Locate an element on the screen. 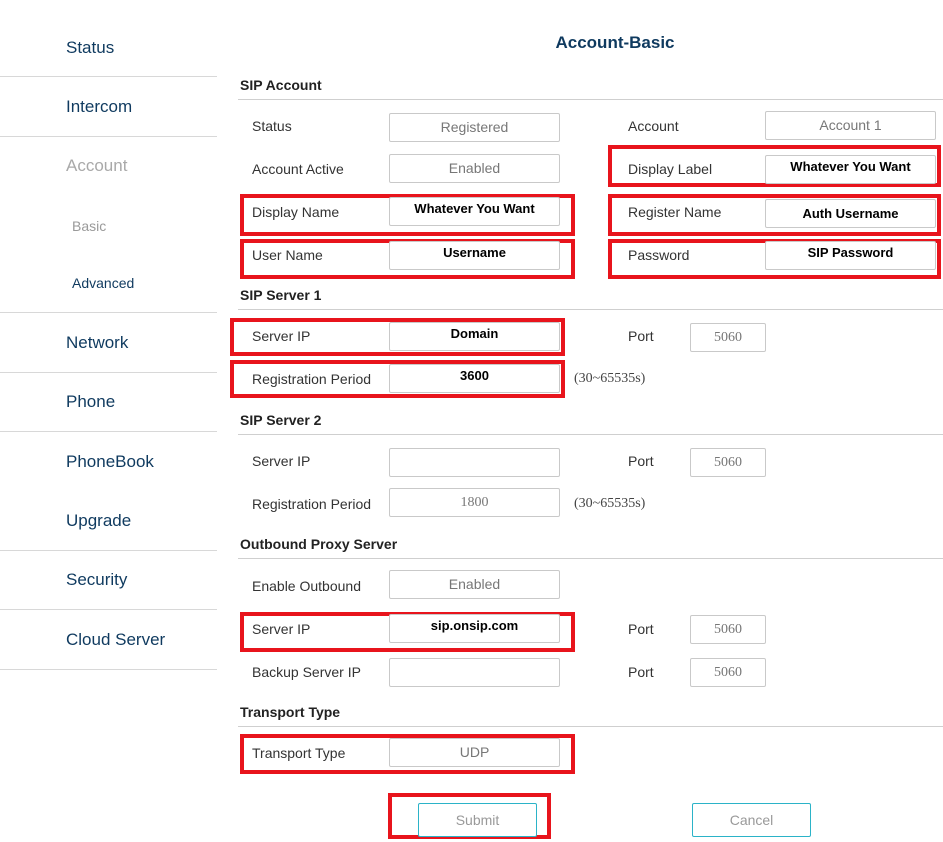  outbound-port-input: 5060 is located at coordinates (728, 629).